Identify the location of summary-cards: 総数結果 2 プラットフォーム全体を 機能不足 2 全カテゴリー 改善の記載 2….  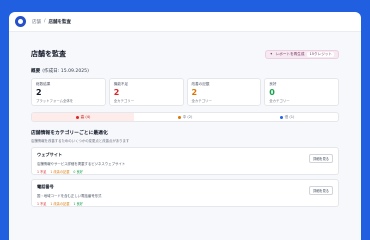
(185, 92).